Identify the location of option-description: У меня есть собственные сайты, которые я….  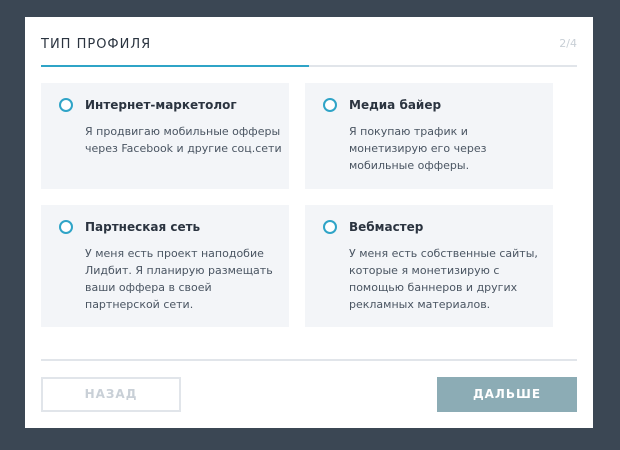
(443, 279).